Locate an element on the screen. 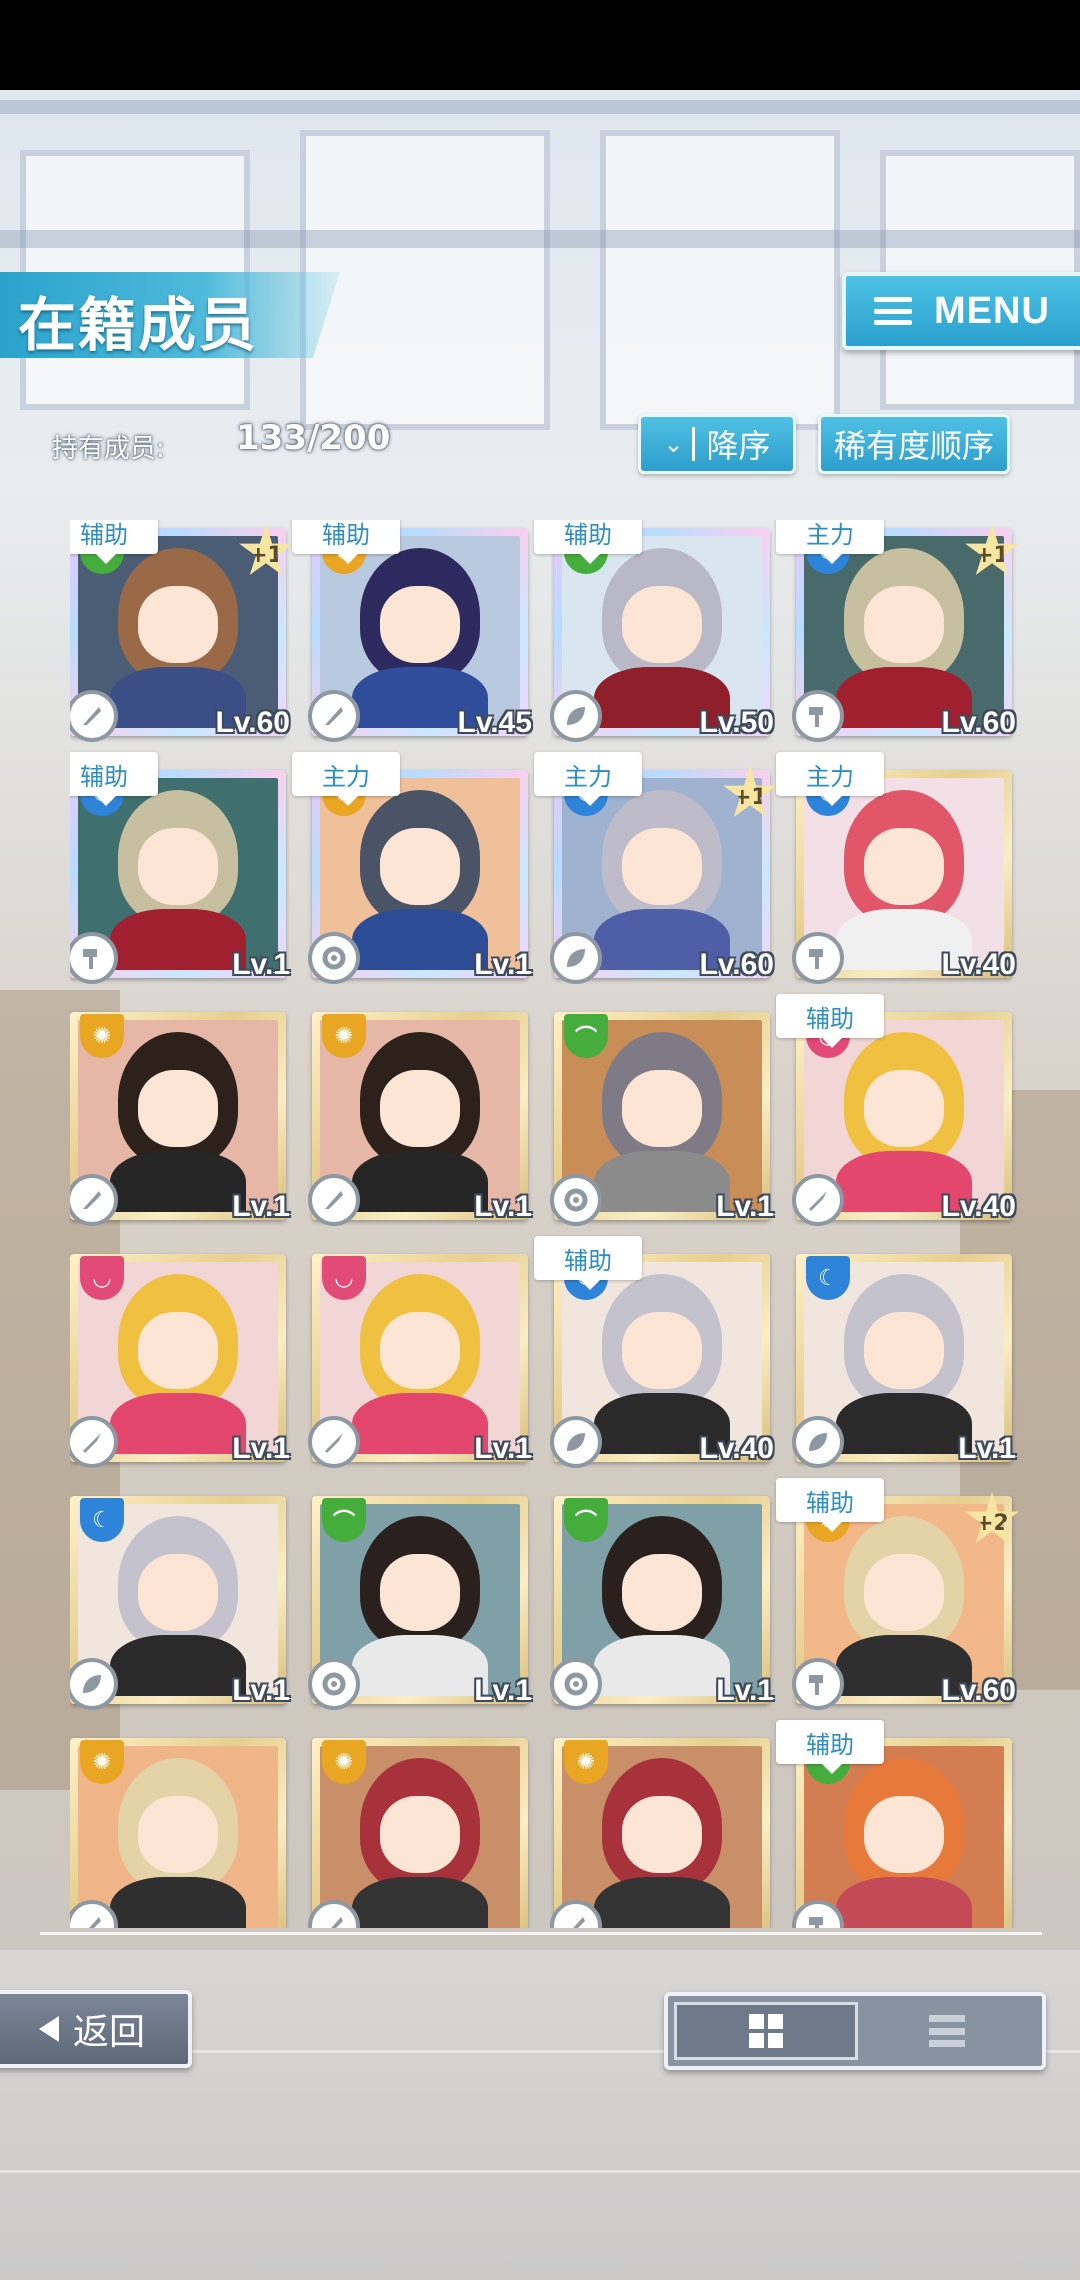 The width and height of the screenshot is (1080, 2280). sort-order-button: ⌄ 降序 is located at coordinates (717, 444).